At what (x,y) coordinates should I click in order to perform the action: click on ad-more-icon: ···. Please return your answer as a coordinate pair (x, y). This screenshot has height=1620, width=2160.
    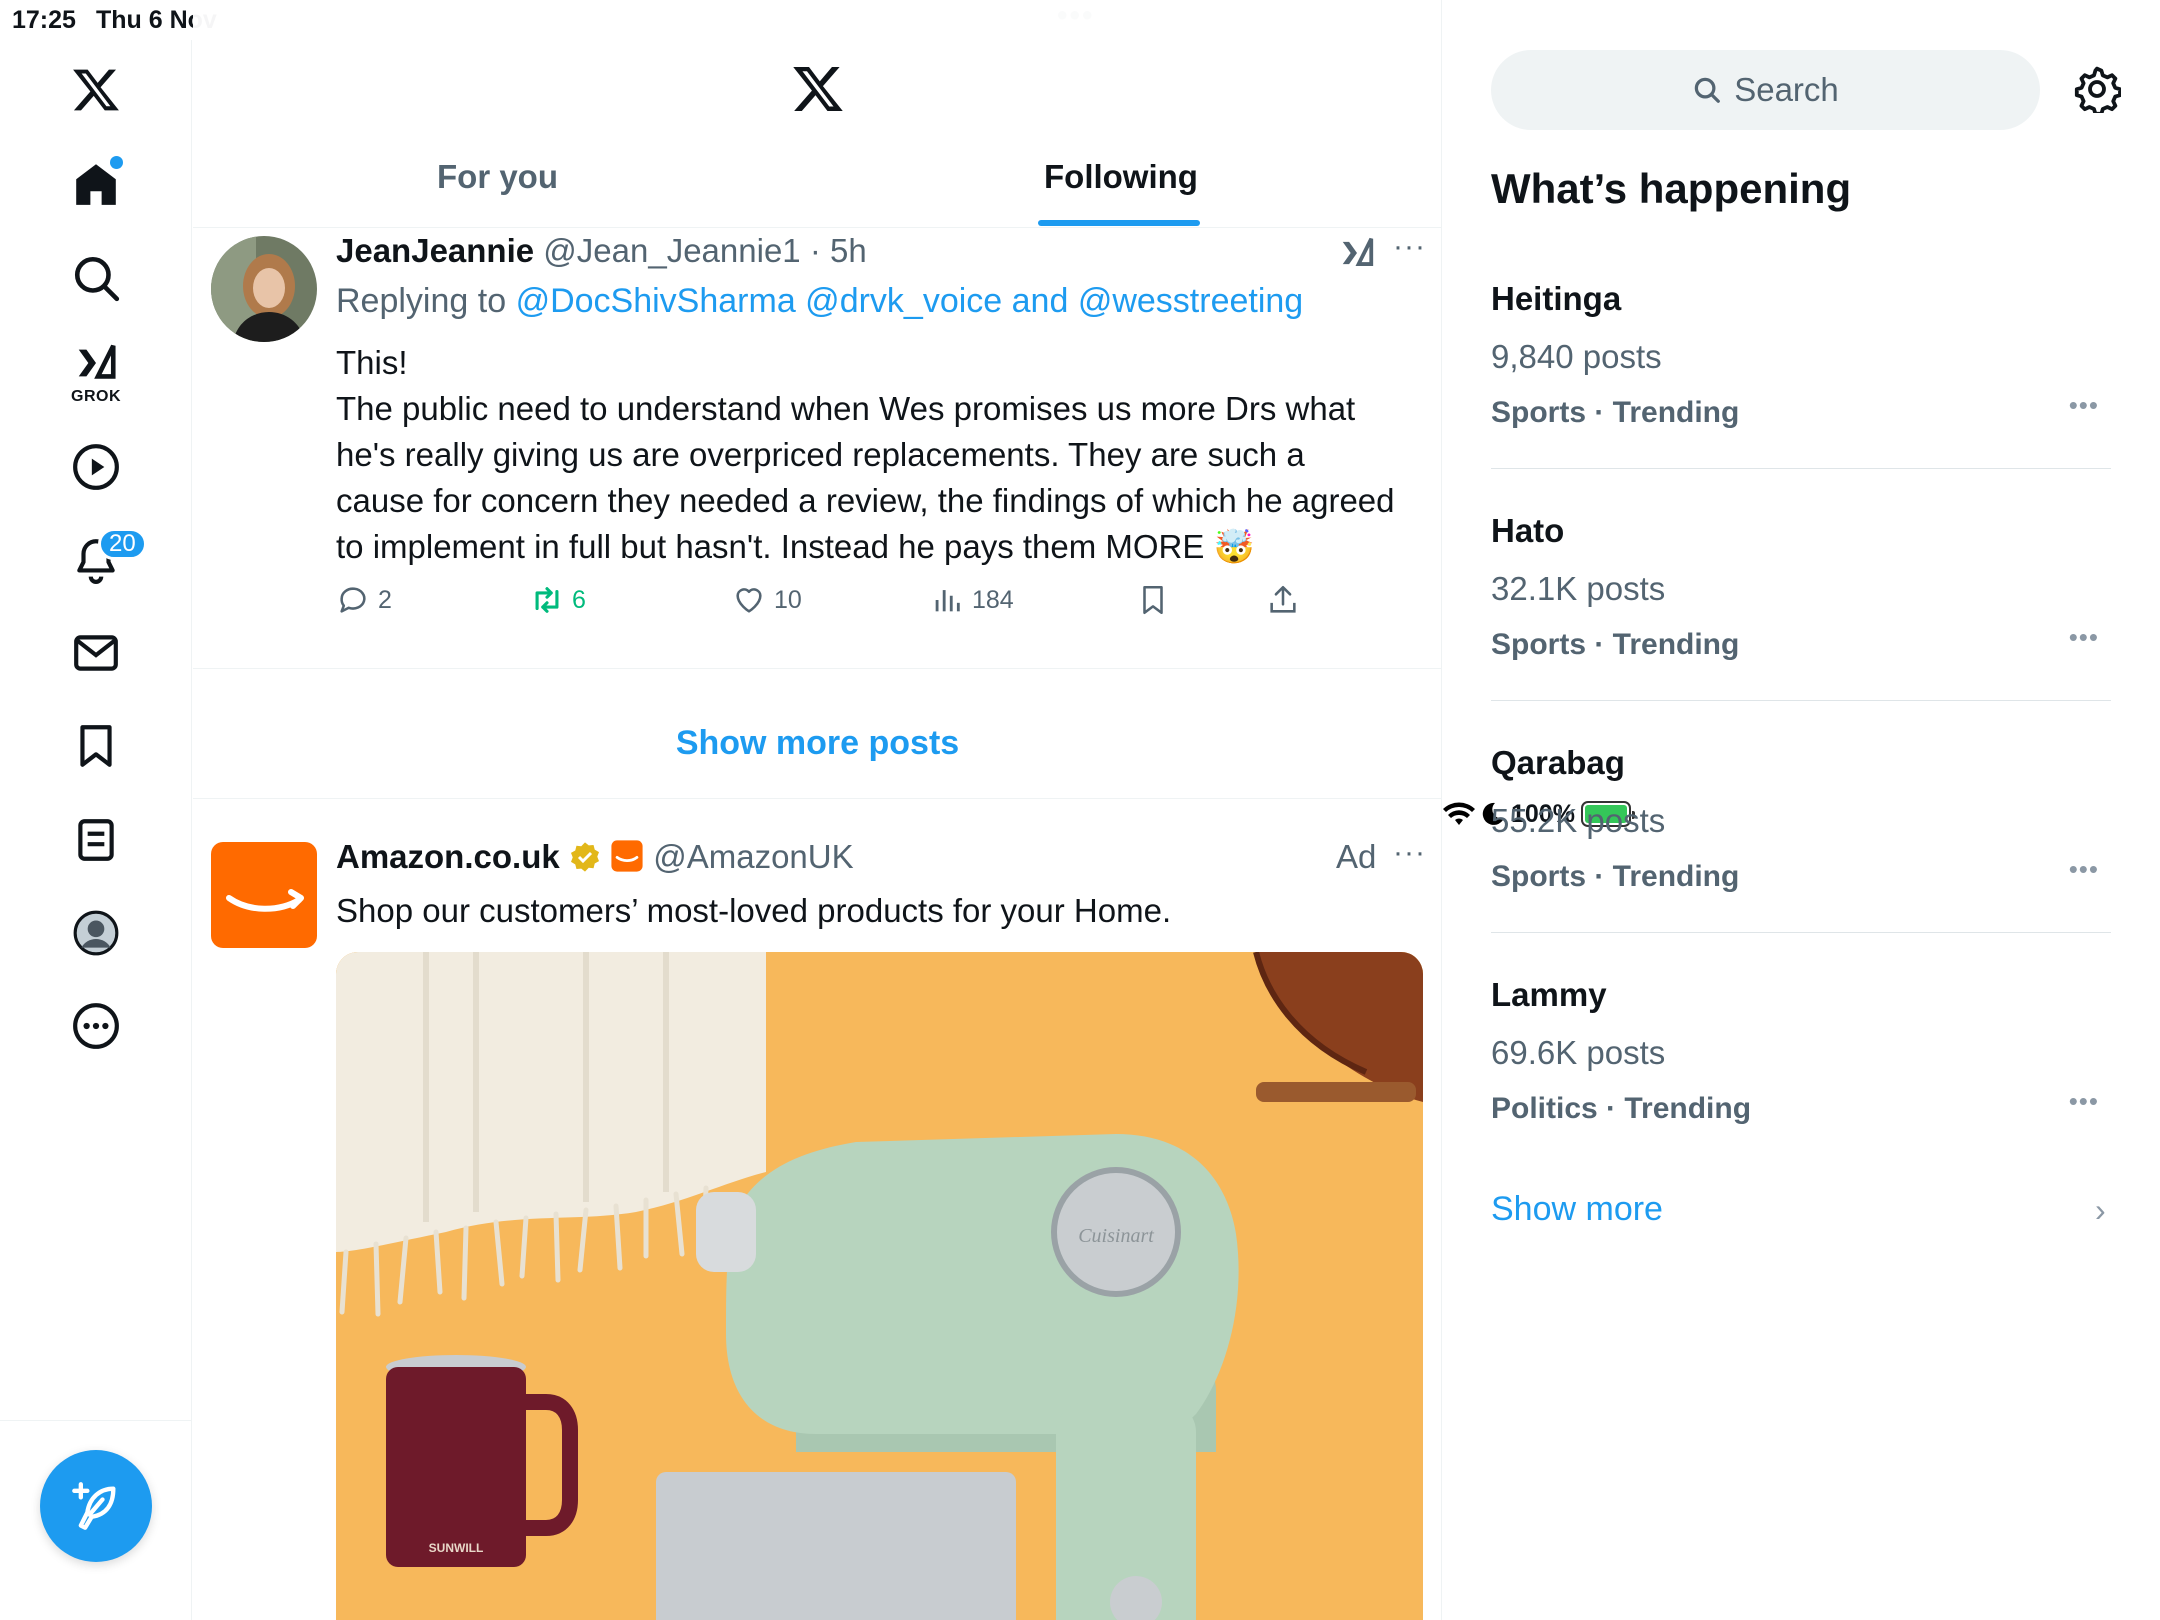
    Looking at the image, I should click on (1409, 853).